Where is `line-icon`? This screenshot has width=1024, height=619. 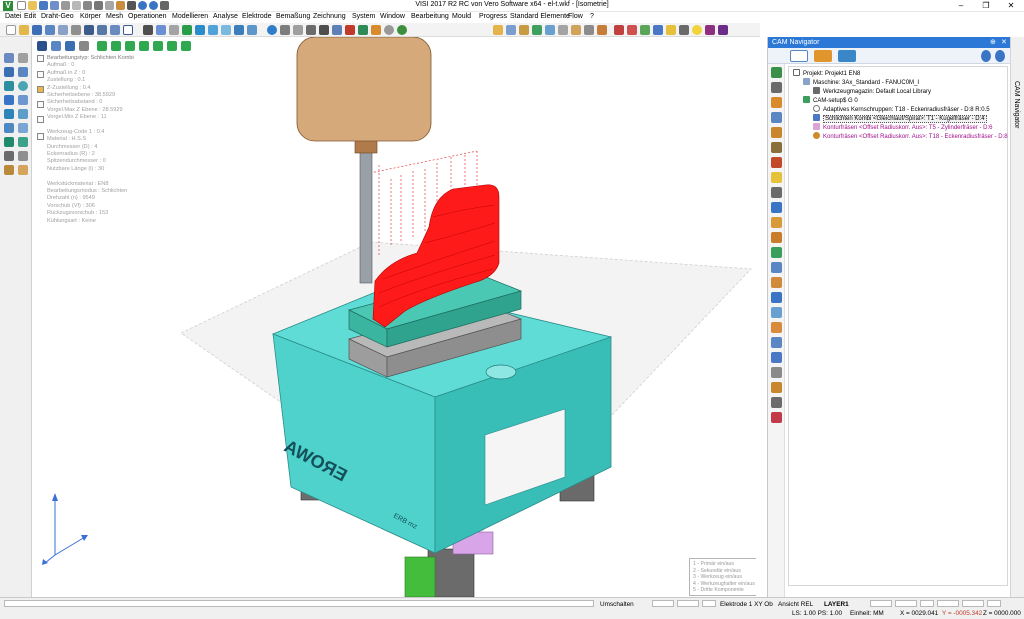
line-icon is located at coordinates (9, 72).